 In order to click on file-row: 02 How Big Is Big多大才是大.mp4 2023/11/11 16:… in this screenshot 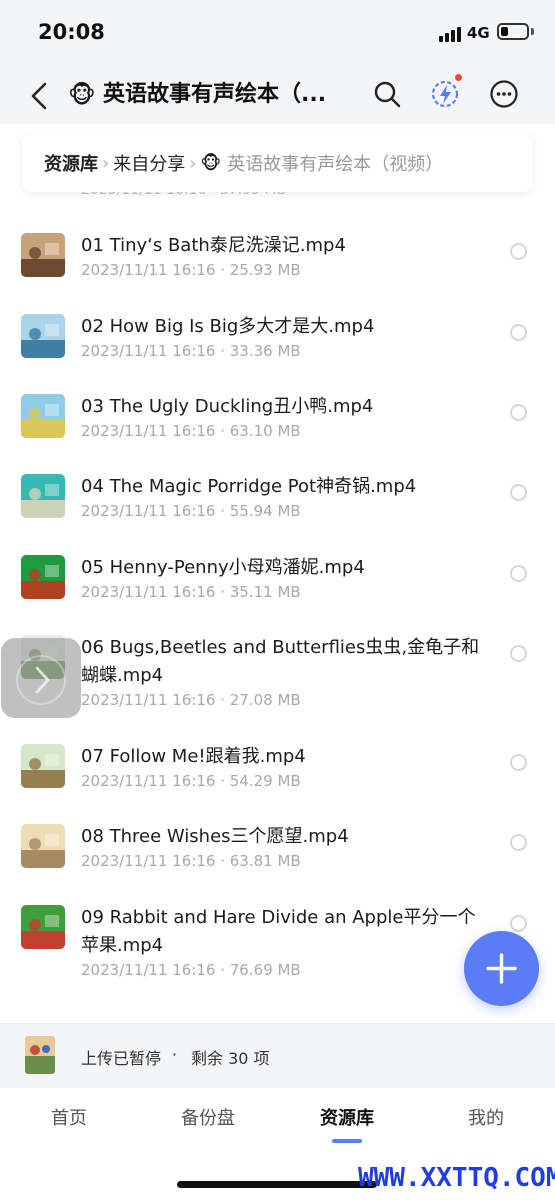, I will do `click(277, 321)`.